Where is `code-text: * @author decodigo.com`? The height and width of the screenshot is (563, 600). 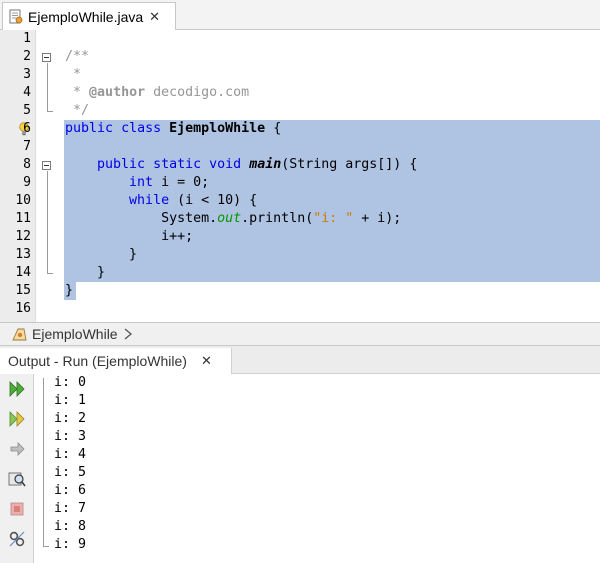 code-text: * @author decodigo.com is located at coordinates (161, 92).